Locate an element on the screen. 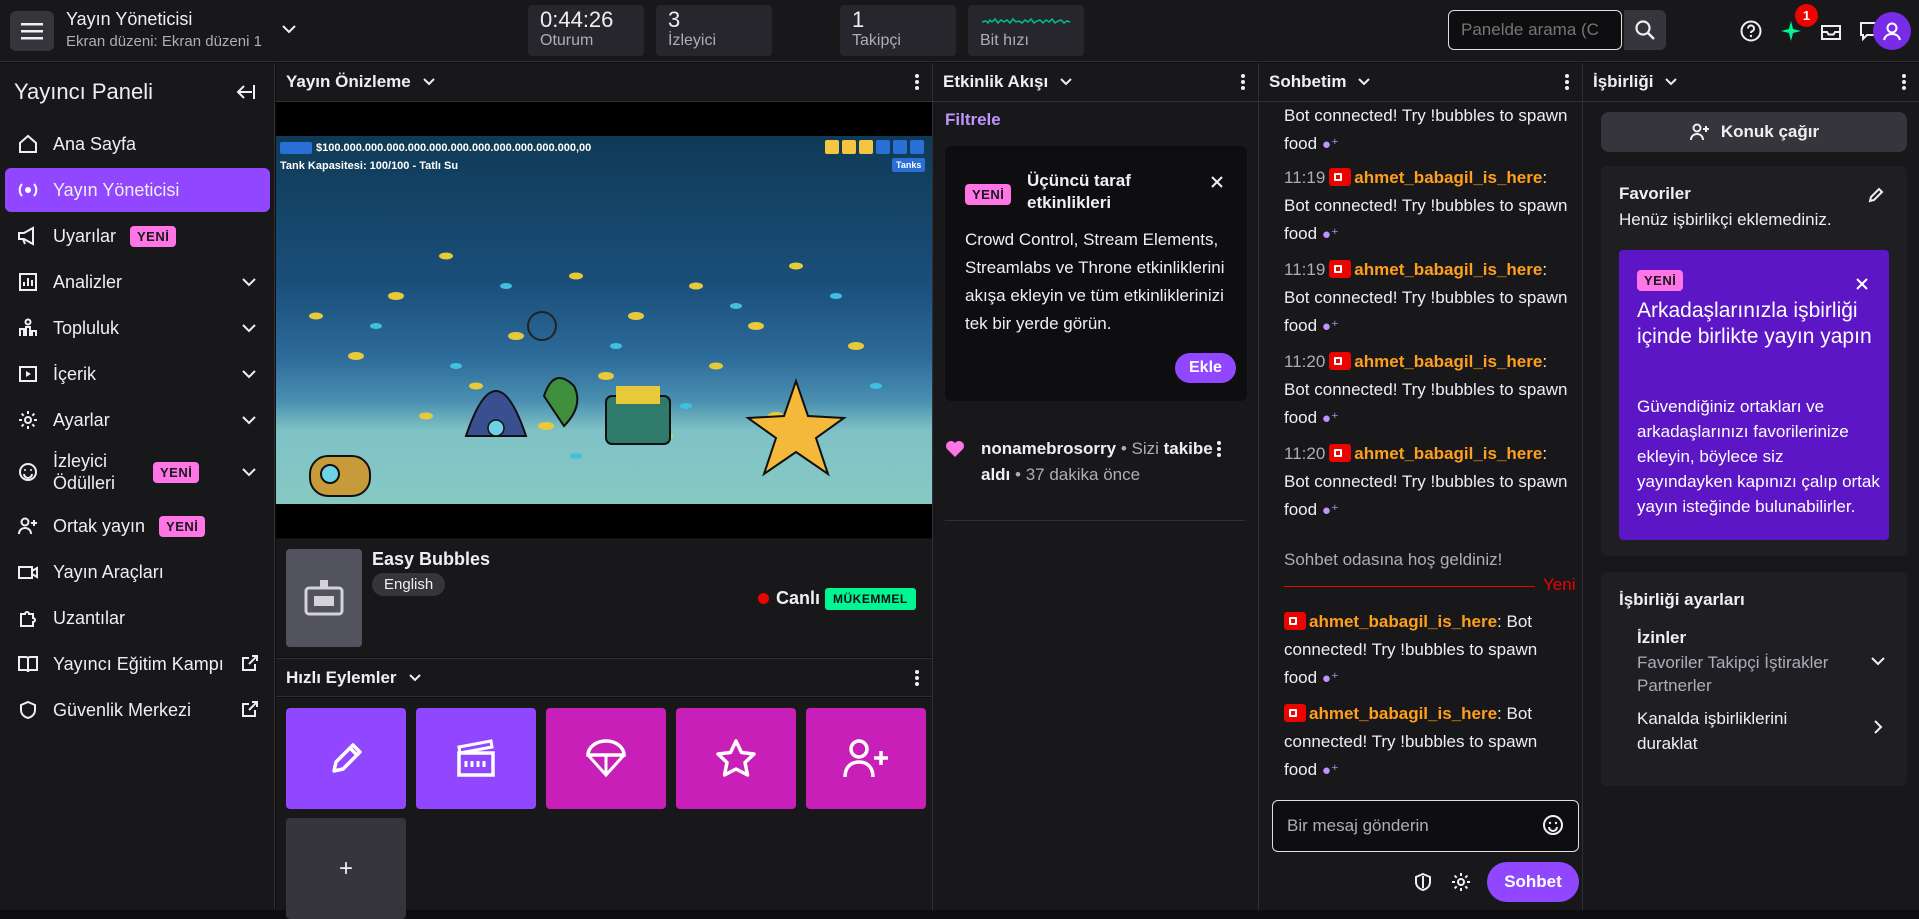 The image size is (1919, 919). search-input is located at coordinates (1535, 30).